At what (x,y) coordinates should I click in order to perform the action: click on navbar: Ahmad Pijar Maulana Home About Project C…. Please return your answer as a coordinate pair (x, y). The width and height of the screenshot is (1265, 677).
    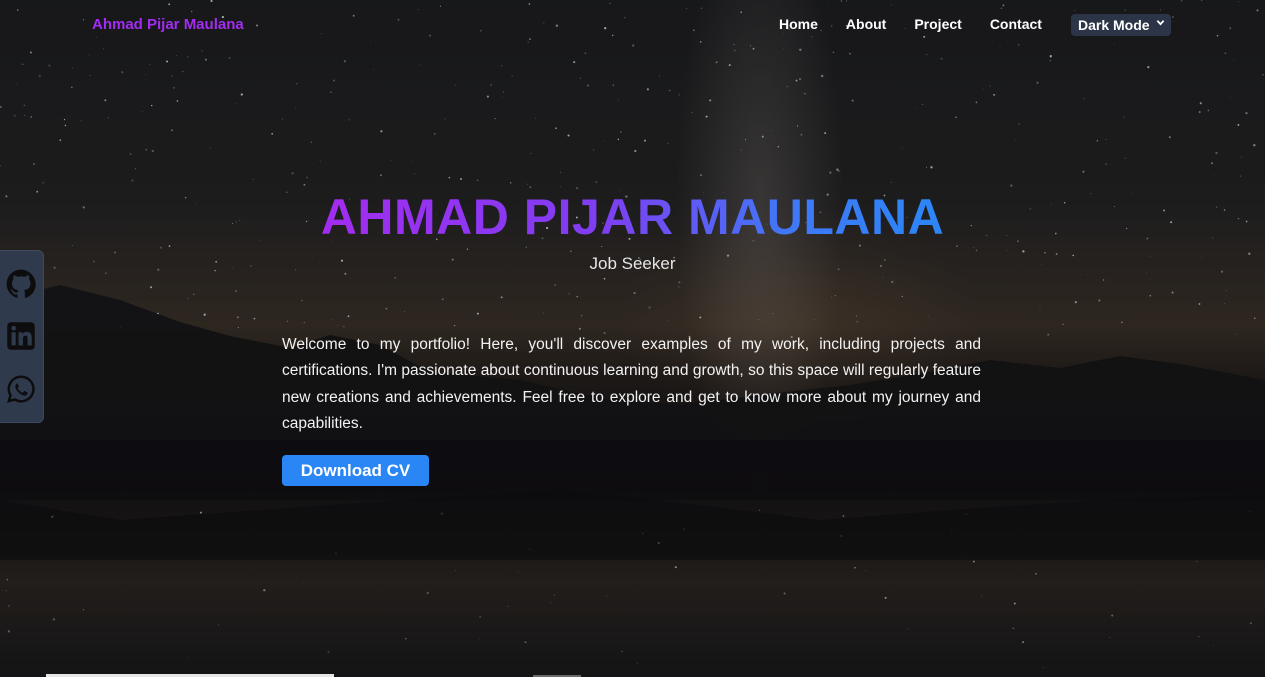
    Looking at the image, I should click on (632, 26).